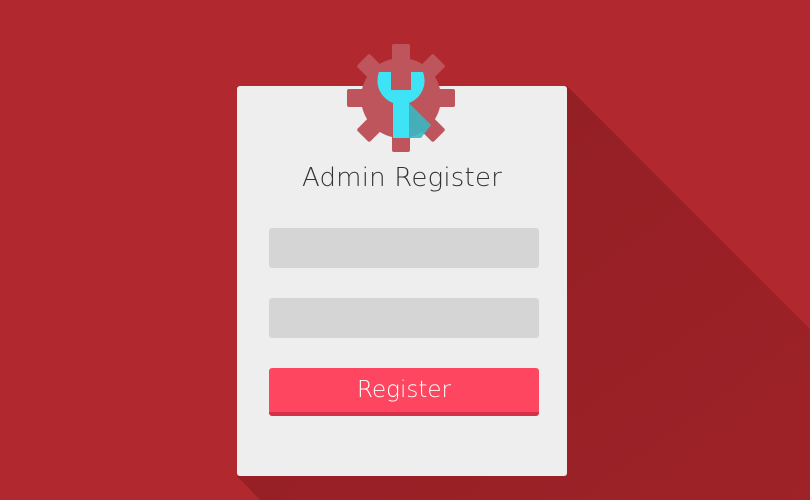 Image resolution: width=810 pixels, height=500 pixels. What do you see at coordinates (404, 318) in the screenshot?
I see `password-input` at bounding box center [404, 318].